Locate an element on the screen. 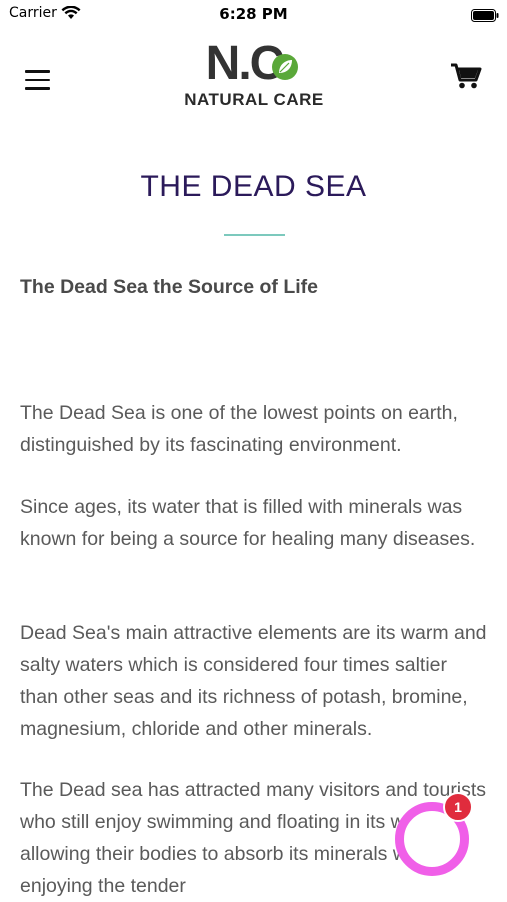 This screenshot has height=902, width=507. app-header: N.C NATURAL CARE is located at coordinates (253, 79).